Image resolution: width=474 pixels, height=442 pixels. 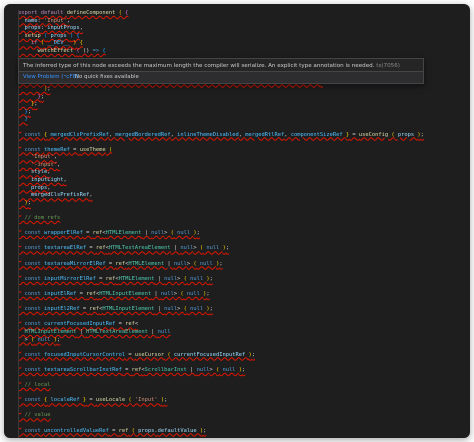 What do you see at coordinates (149, 354) in the screenshot?
I see `code-token: useCursor` at bounding box center [149, 354].